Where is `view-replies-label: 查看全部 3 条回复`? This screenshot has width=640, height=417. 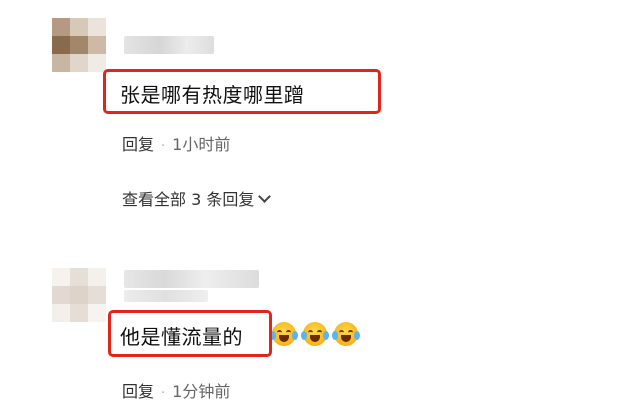
view-replies-label: 查看全部 3 条回复 is located at coordinates (188, 199).